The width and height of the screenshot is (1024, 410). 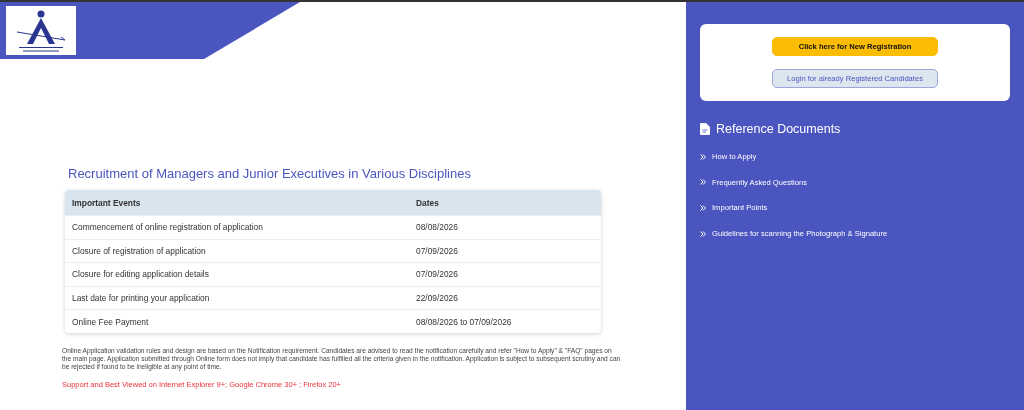 What do you see at coordinates (110, 321) in the screenshot?
I see `table-cell-text: Online Fee Payment` at bounding box center [110, 321].